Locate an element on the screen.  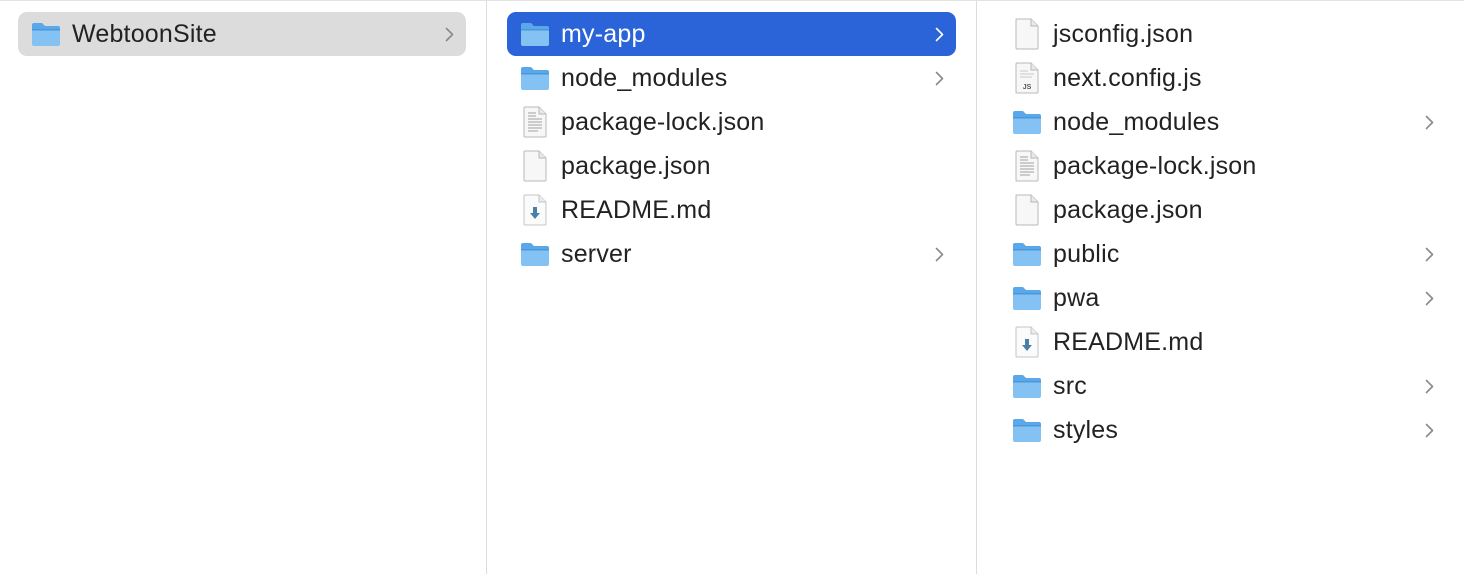
row-label: jsconfig.json is located at coordinates (1123, 33).